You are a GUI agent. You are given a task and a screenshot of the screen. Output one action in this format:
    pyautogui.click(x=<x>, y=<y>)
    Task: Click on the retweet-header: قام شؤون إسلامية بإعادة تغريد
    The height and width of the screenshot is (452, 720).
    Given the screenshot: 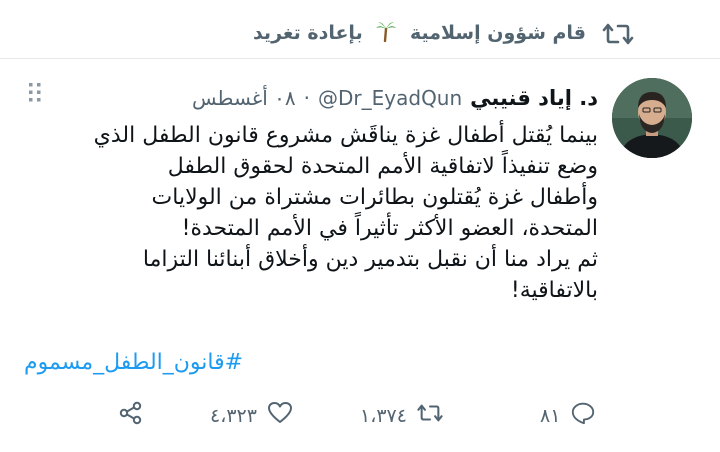 What is the action you would take?
    pyautogui.click(x=419, y=33)
    